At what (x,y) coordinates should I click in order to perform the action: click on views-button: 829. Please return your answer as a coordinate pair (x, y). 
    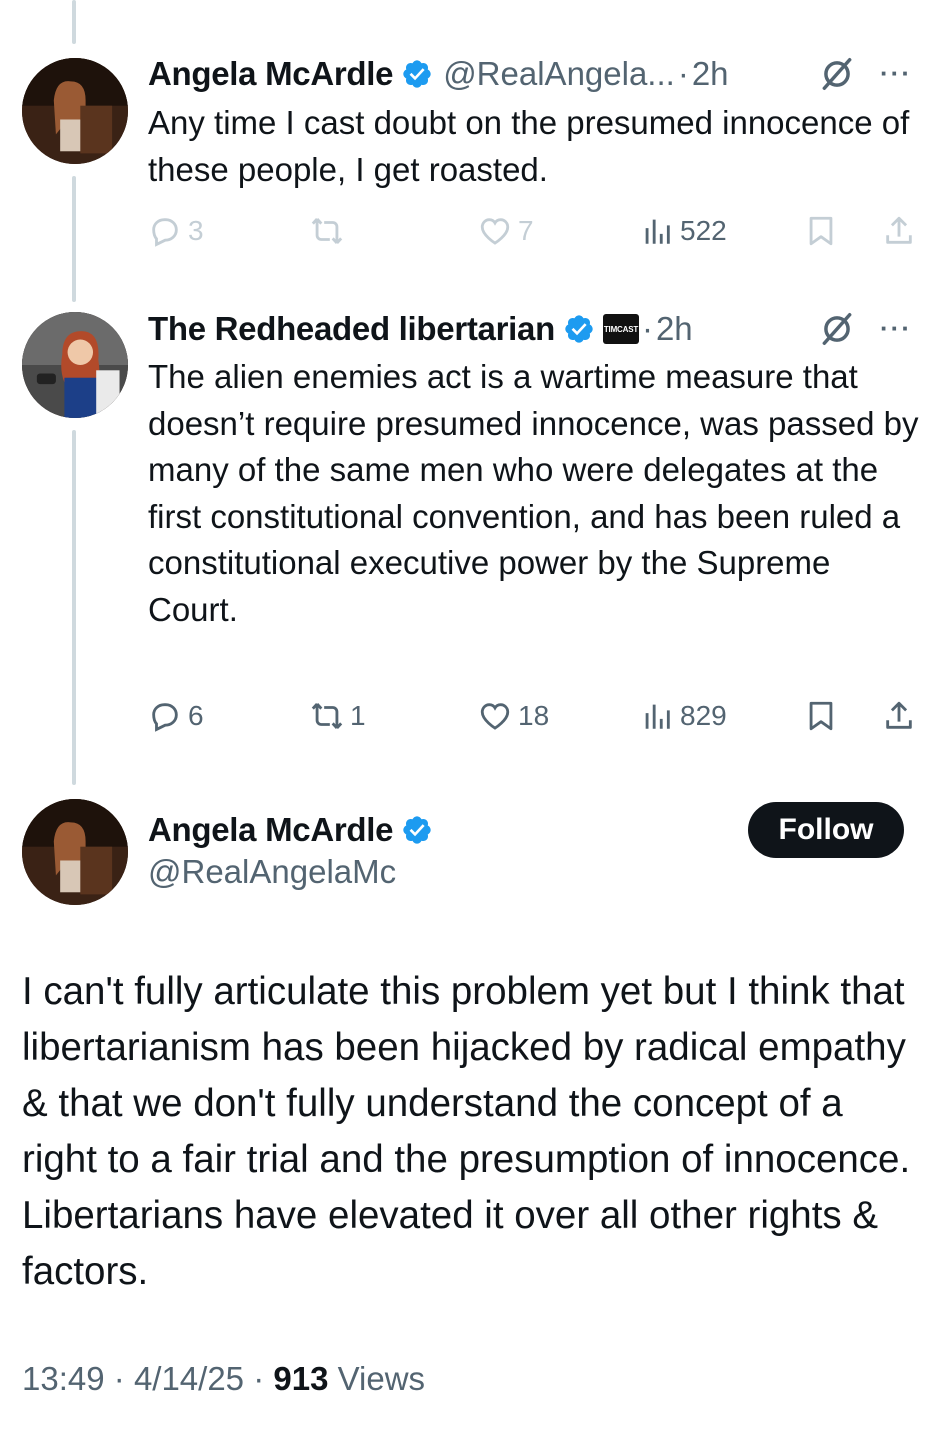
    Looking at the image, I should click on (683, 716).